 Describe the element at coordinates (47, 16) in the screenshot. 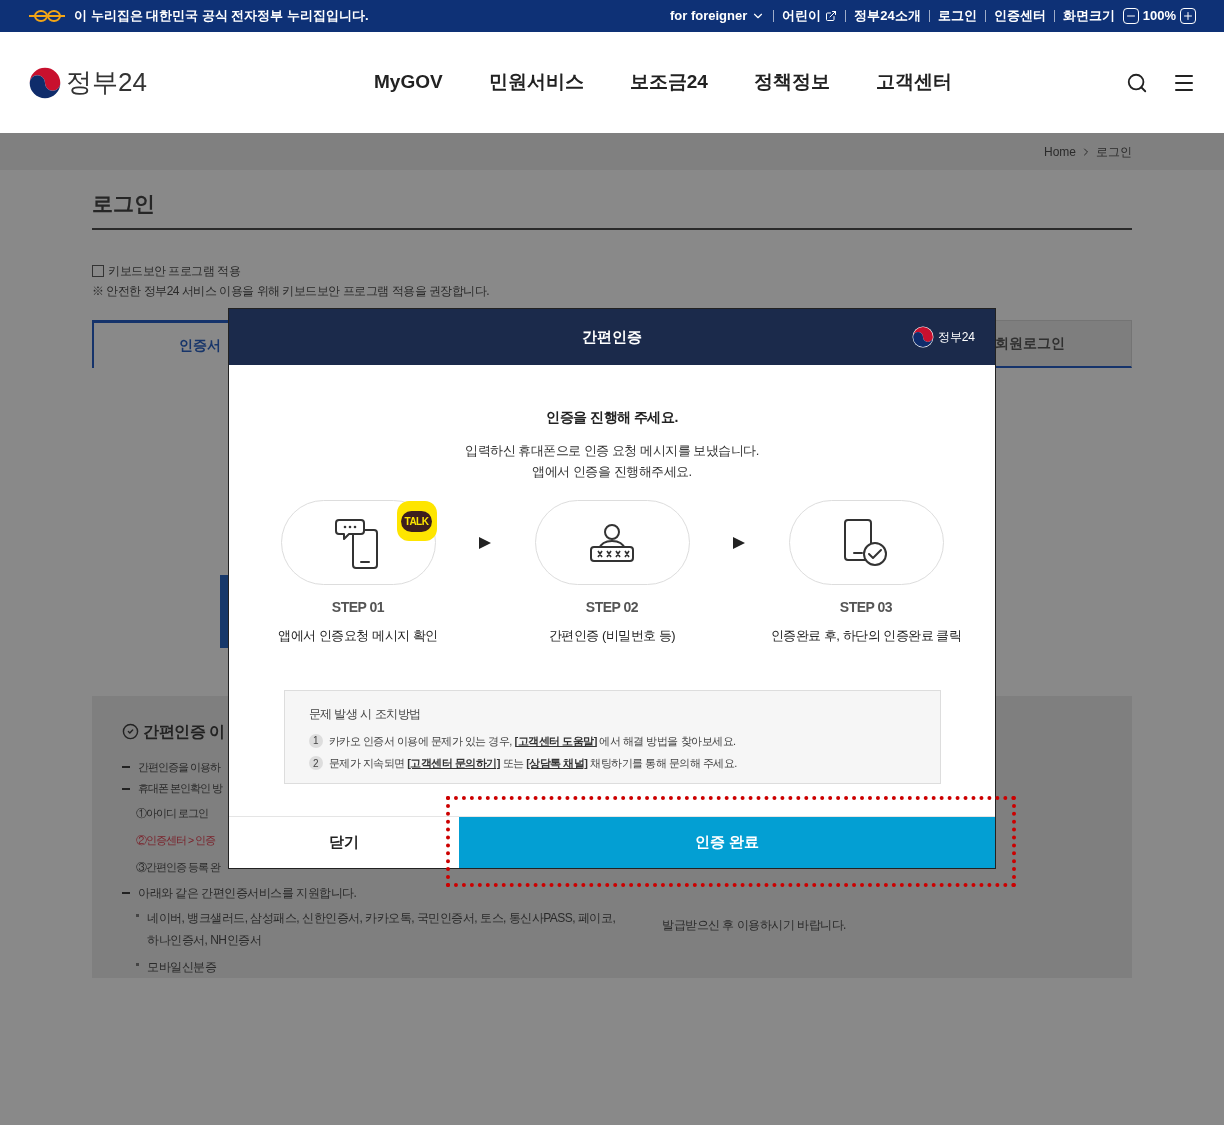

I see `e-gov-logo-icon` at that location.